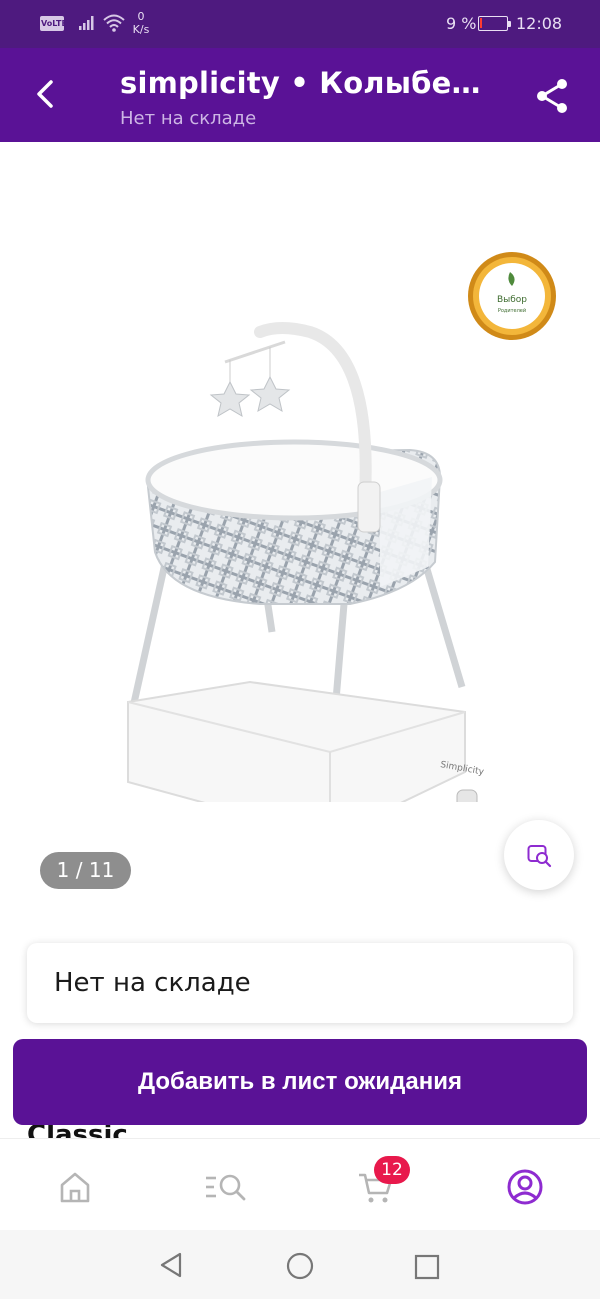  Describe the element at coordinates (427, 1267) in the screenshot. I see `system-recents-icon` at that location.